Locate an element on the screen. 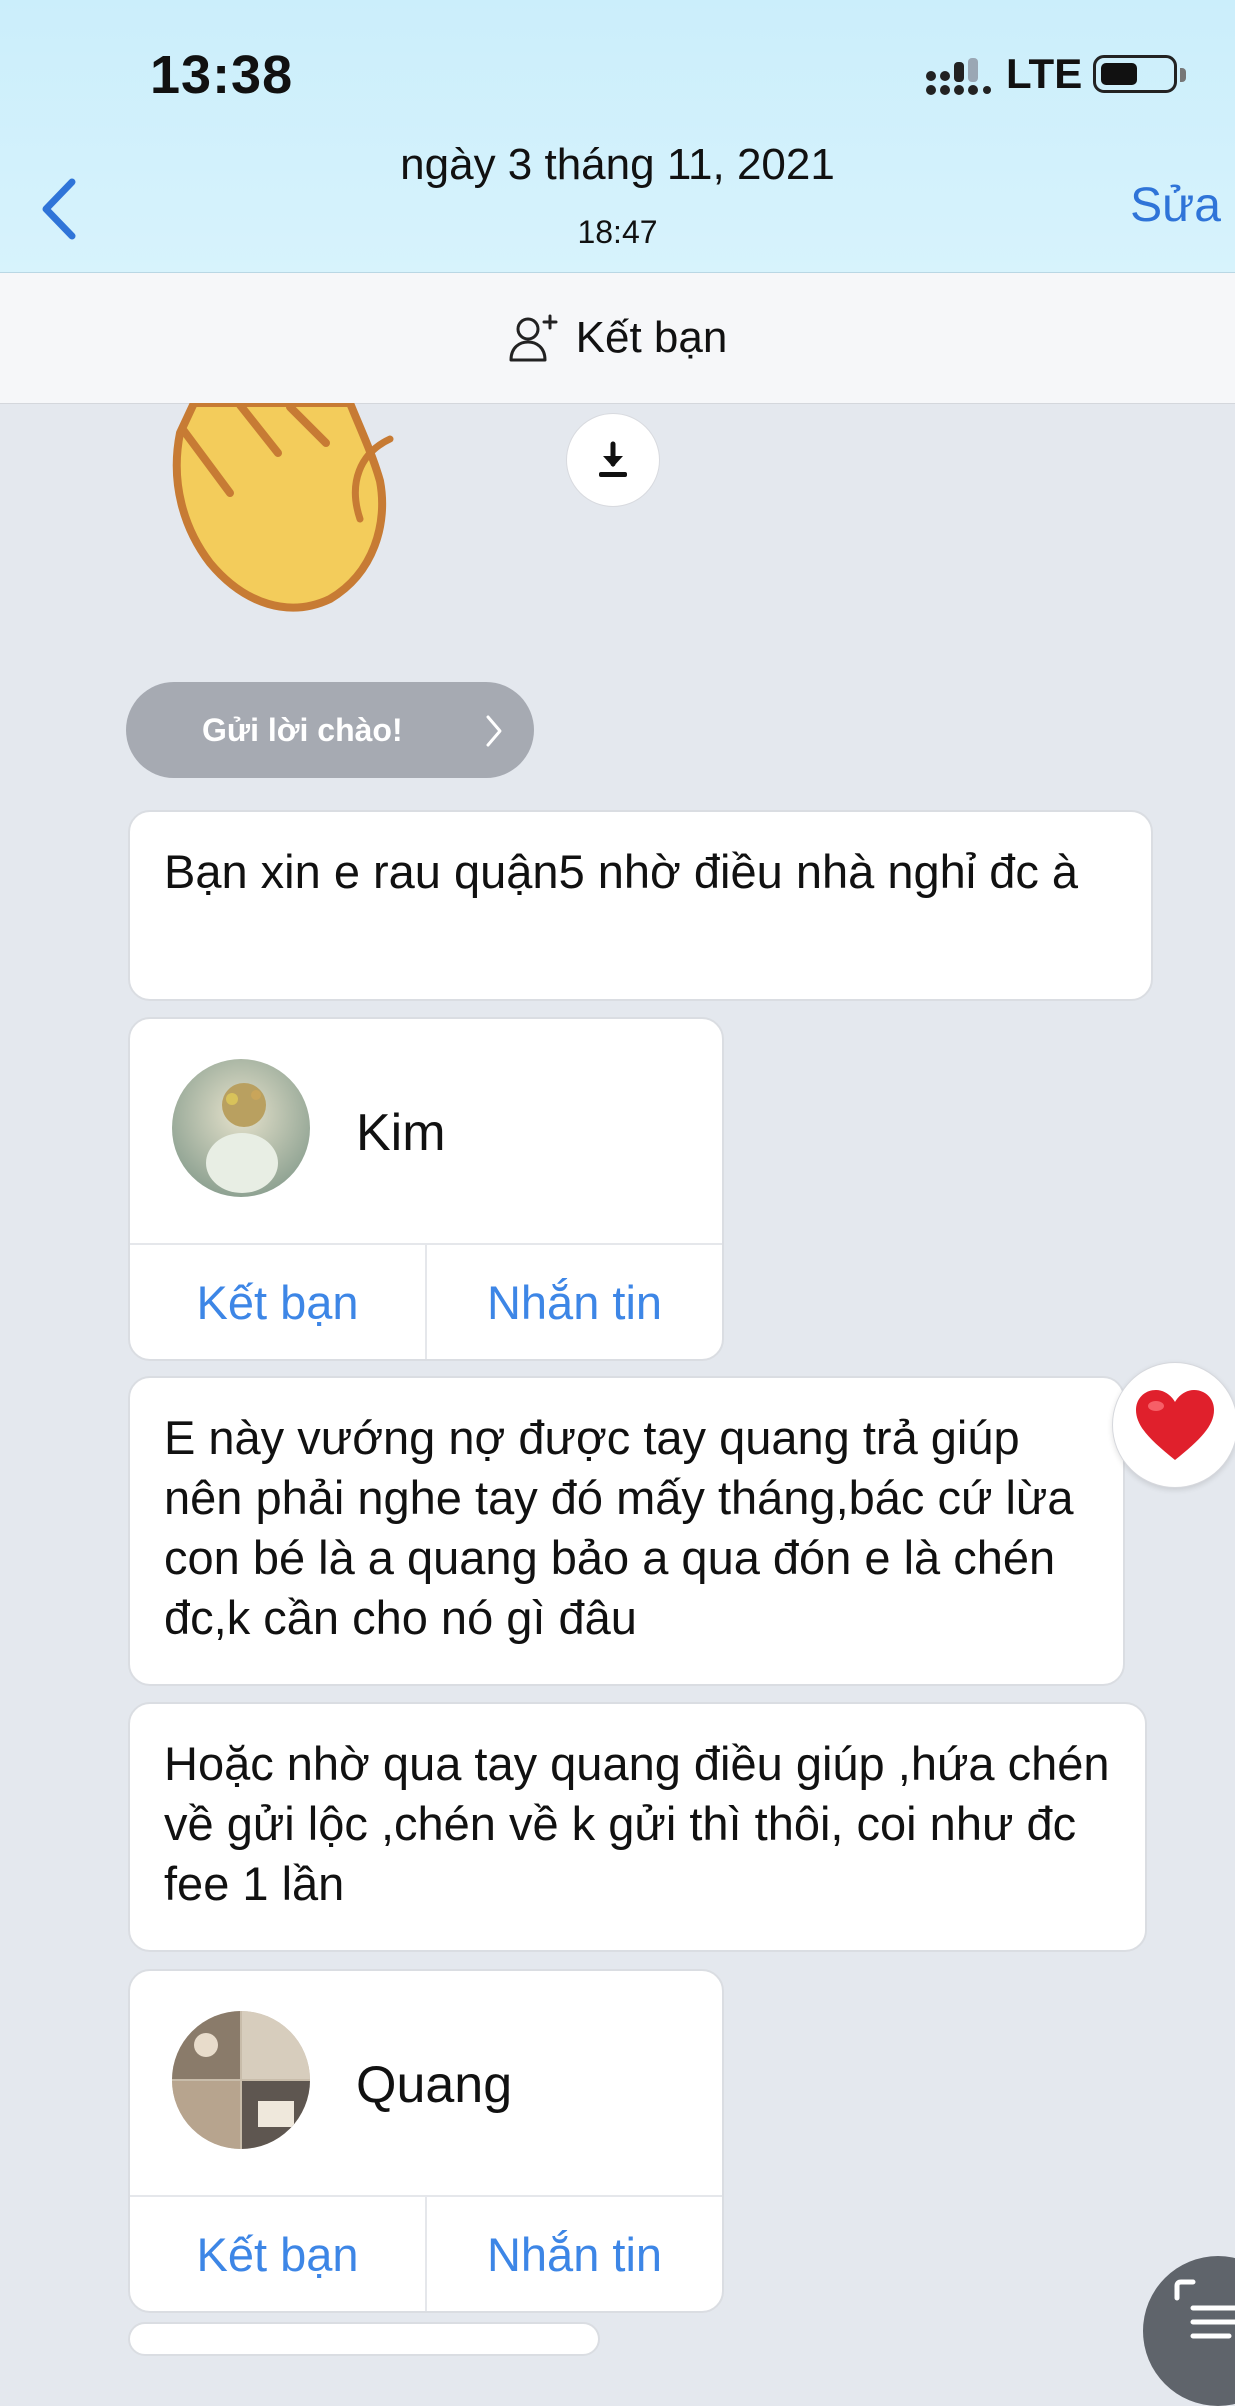 This screenshot has width=1235, height=2406. contact-card-header: Kim is located at coordinates (426, 1132).